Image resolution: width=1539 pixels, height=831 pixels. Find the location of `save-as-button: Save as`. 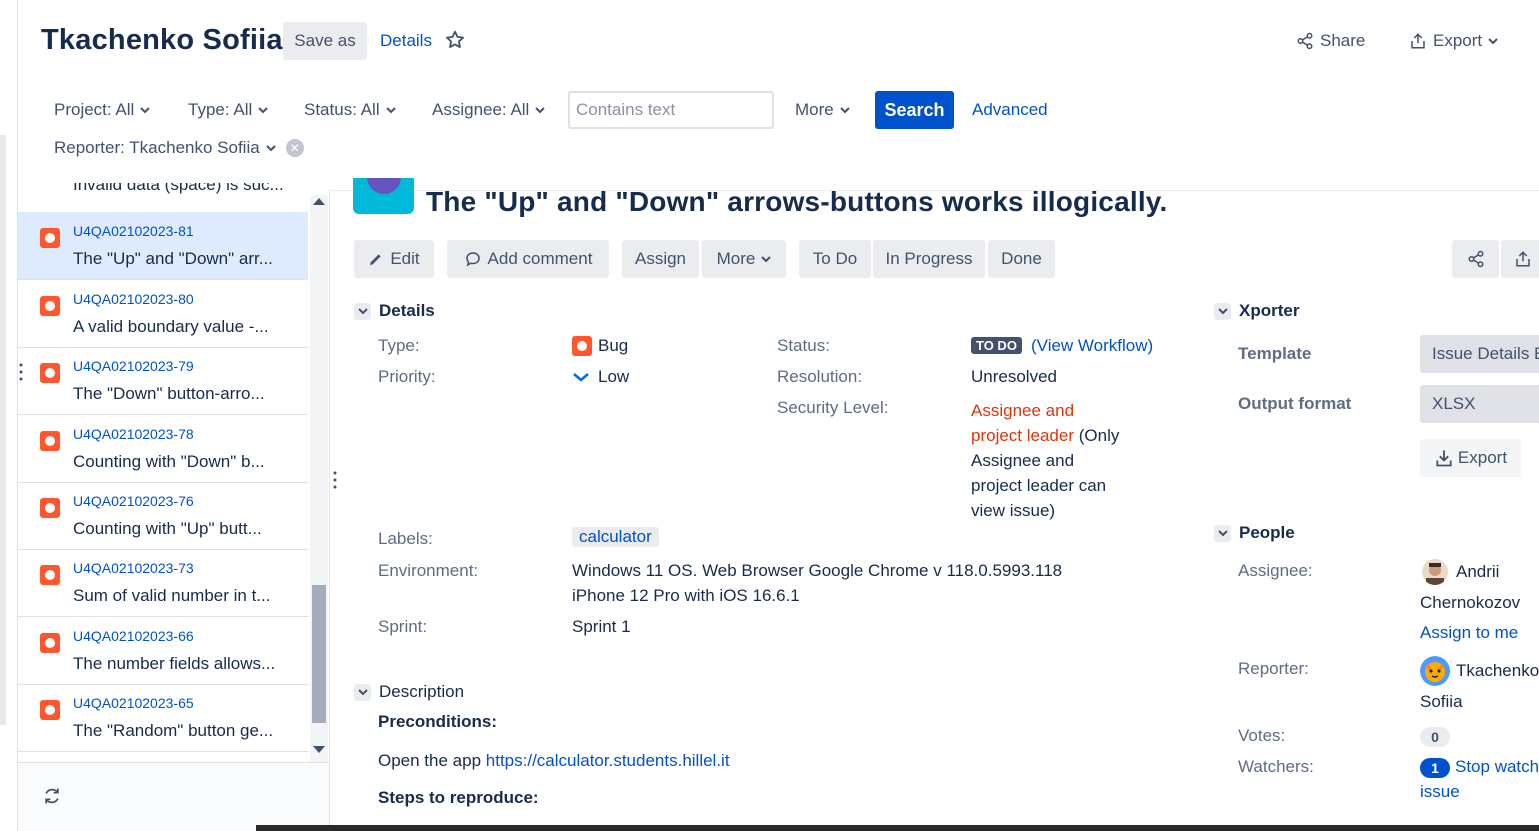

save-as-button: Save as is located at coordinates (325, 41).